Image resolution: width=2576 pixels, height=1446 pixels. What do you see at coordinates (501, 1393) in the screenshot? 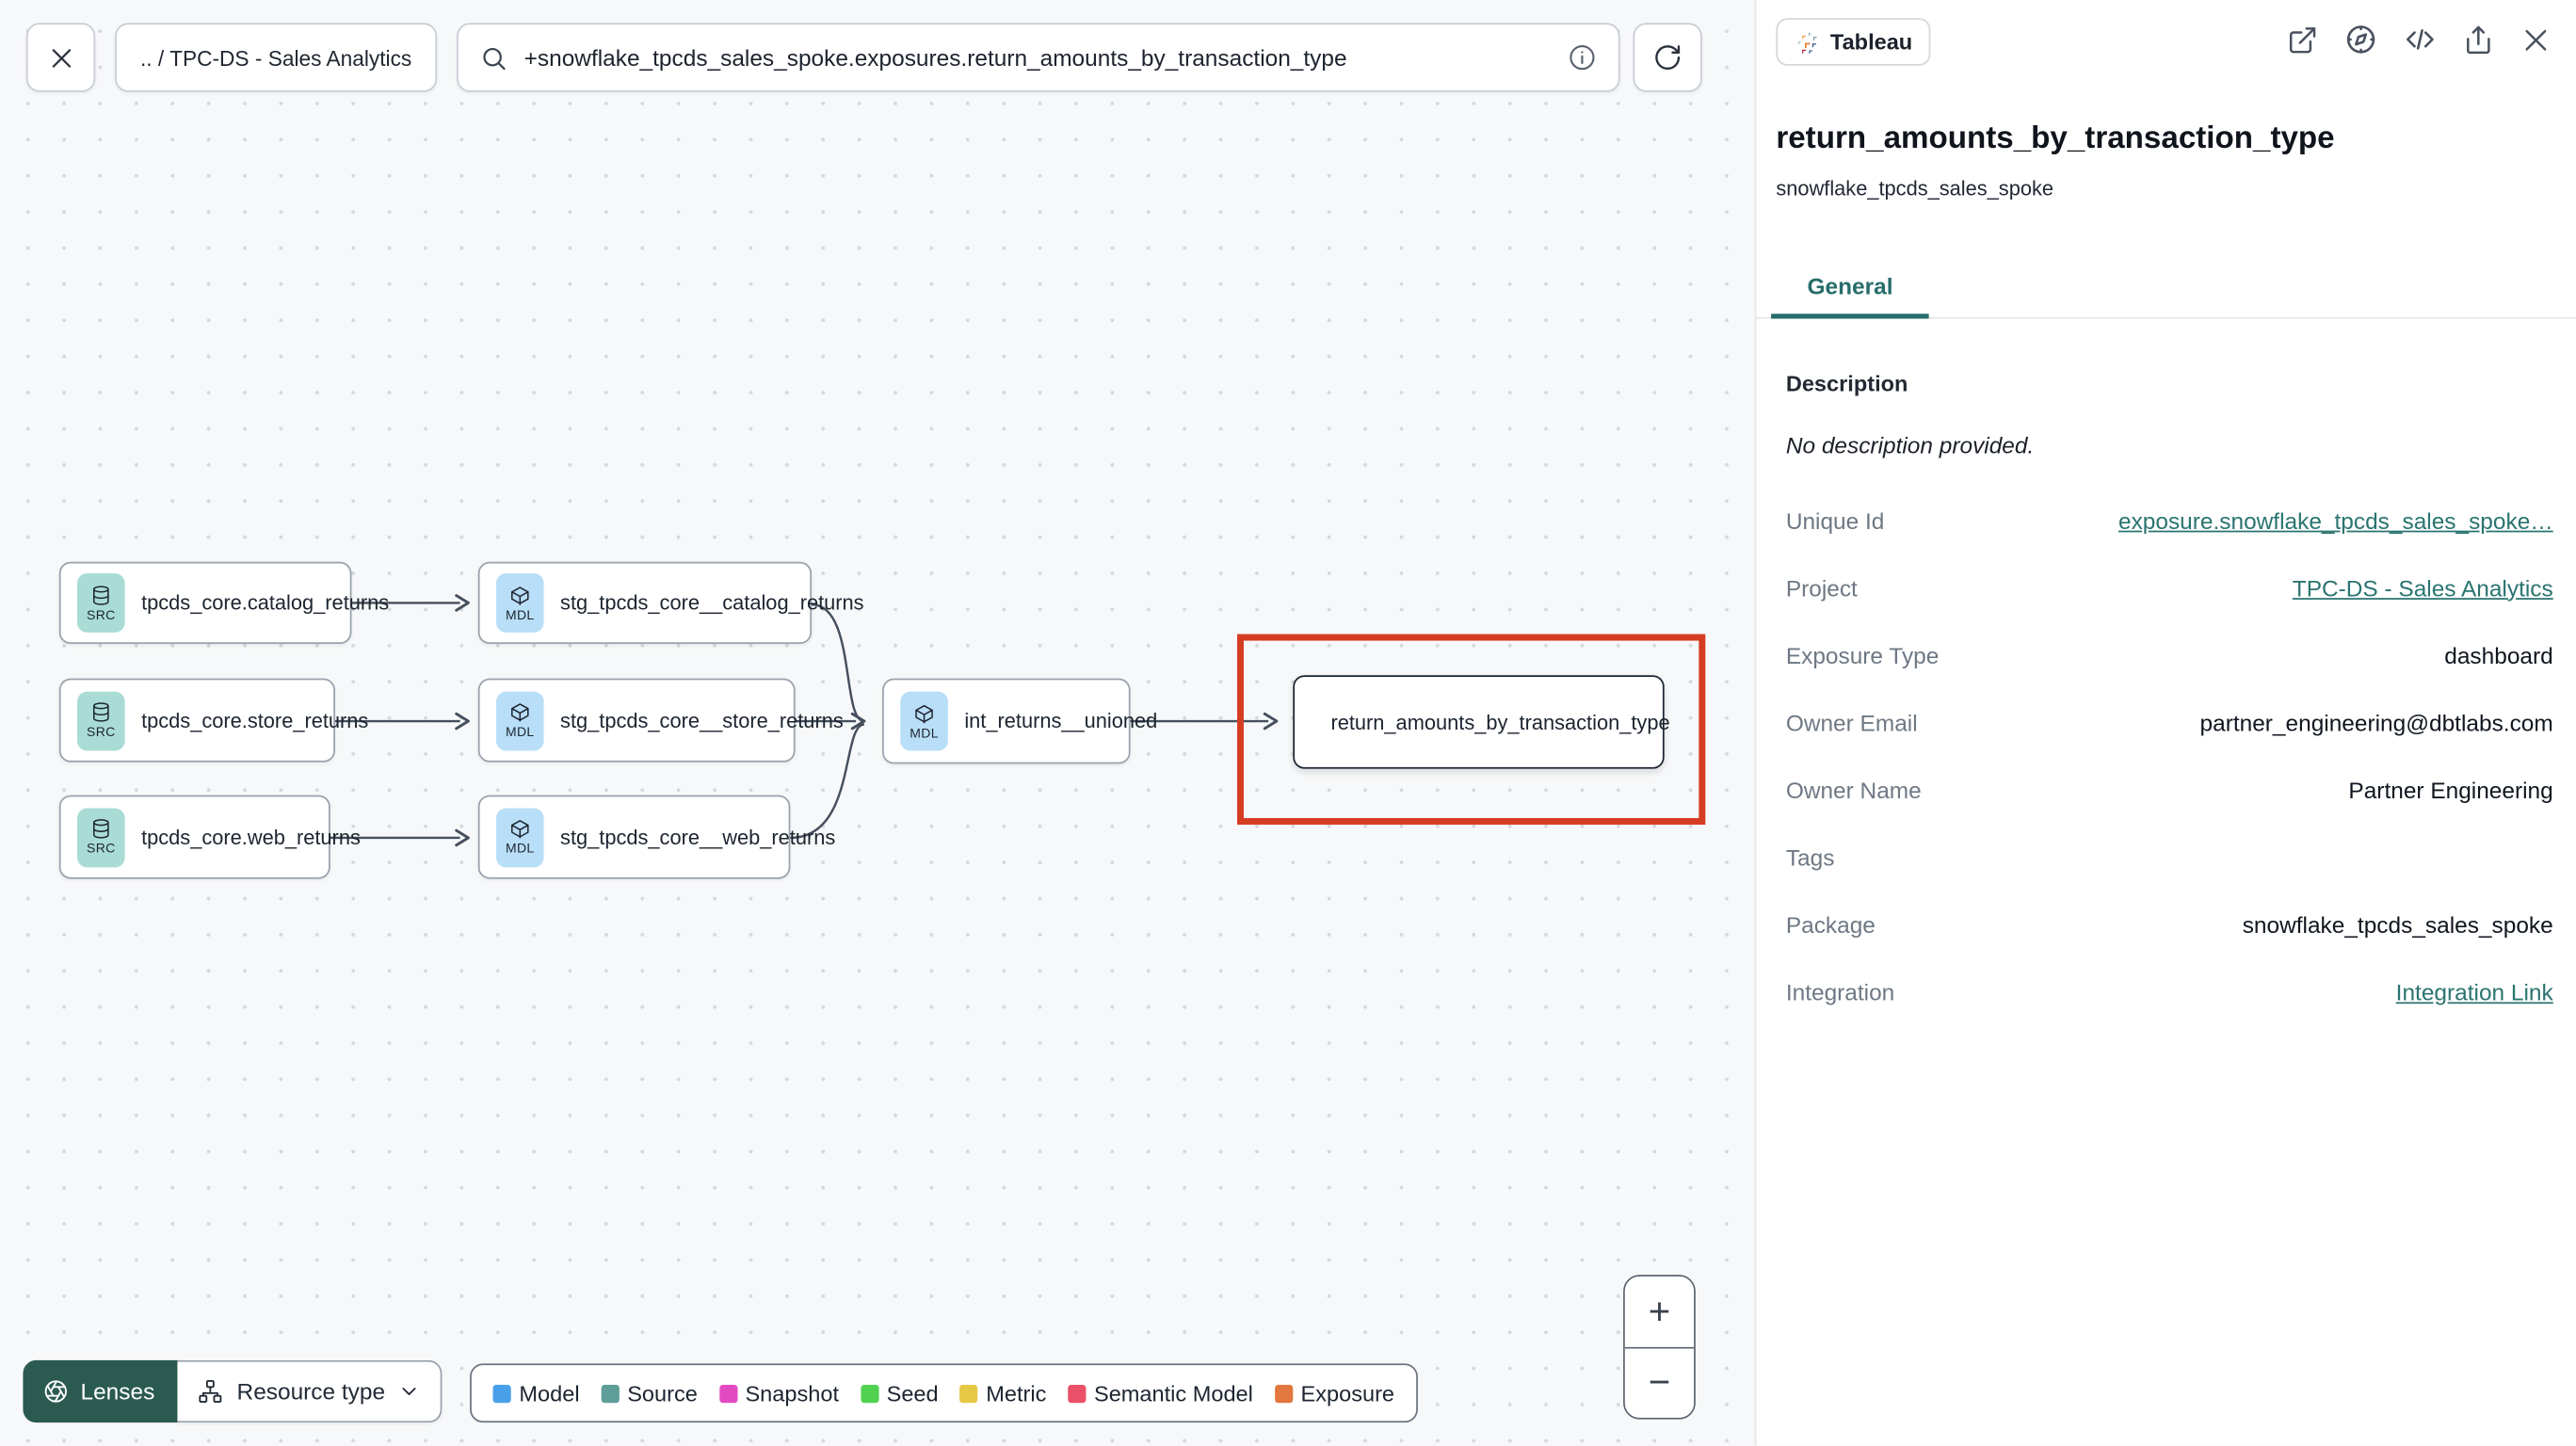
I see `model-swatch` at bounding box center [501, 1393].